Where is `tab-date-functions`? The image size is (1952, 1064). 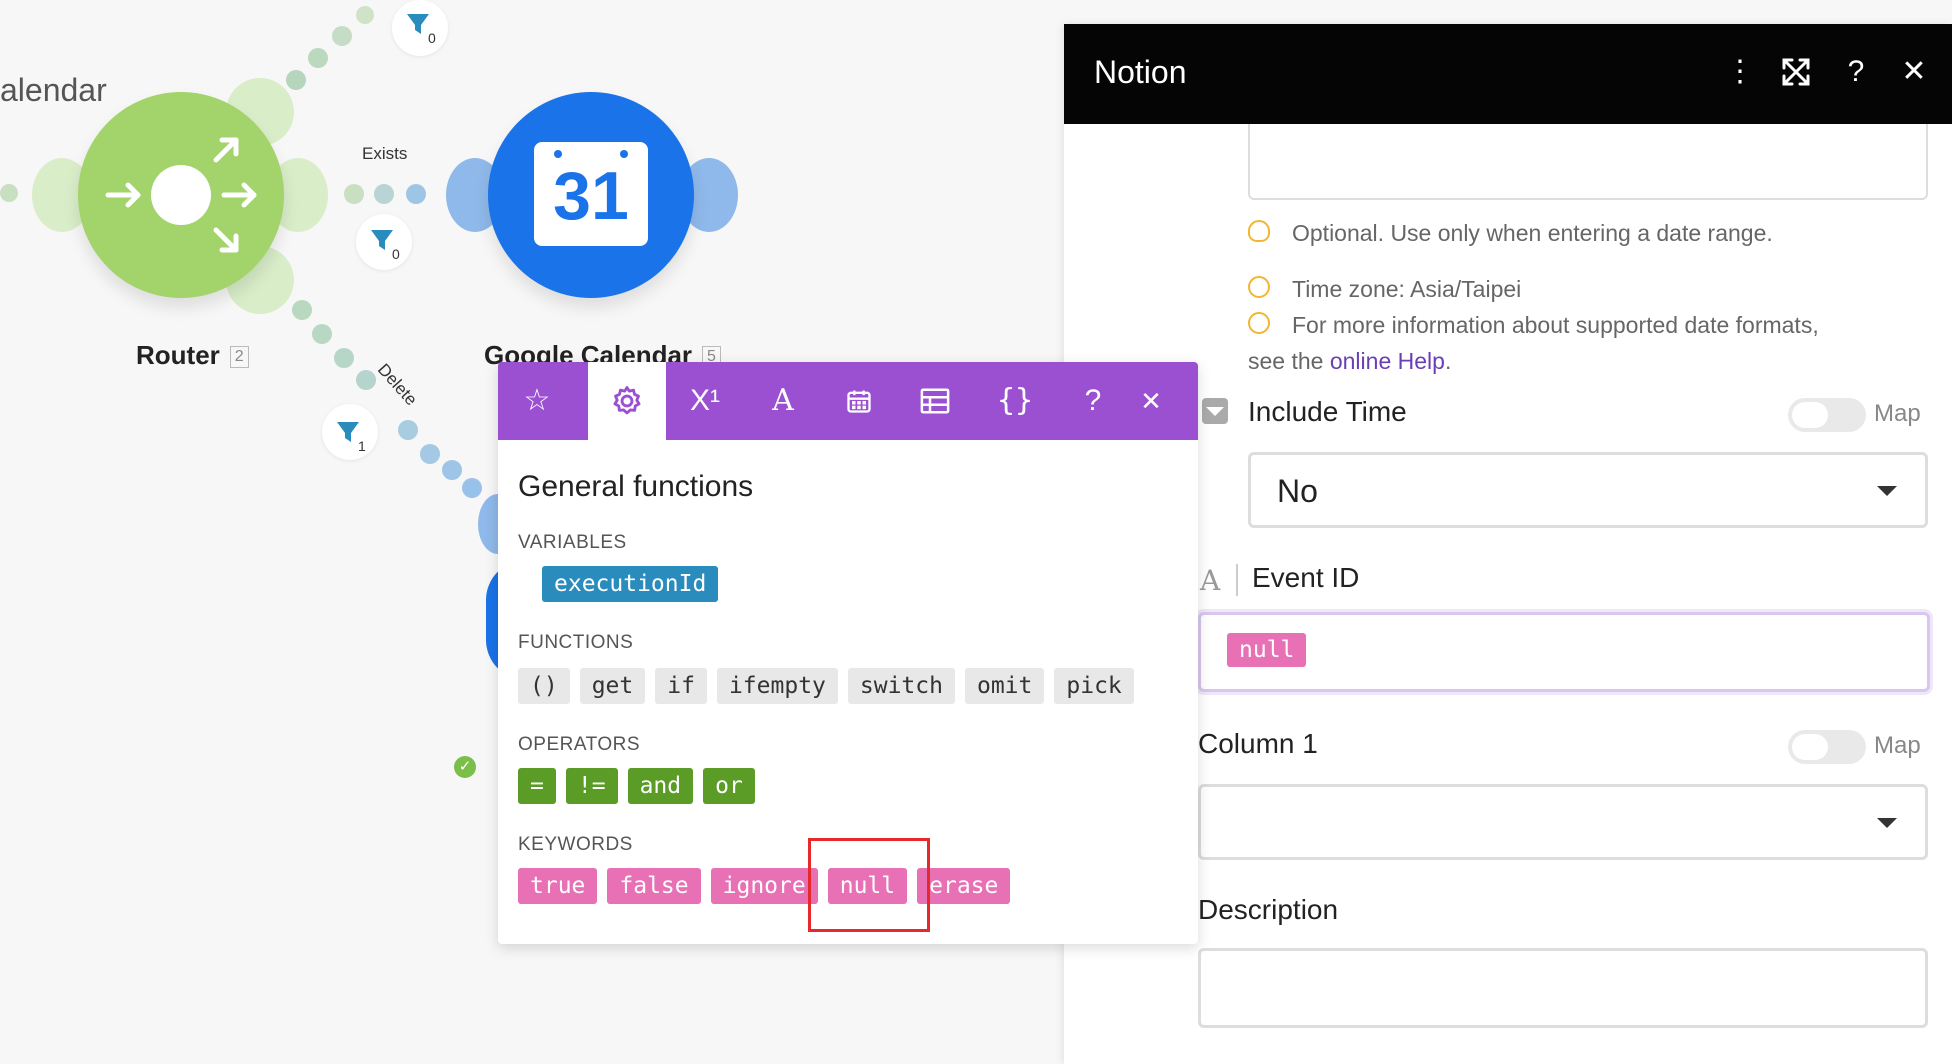 tab-date-functions is located at coordinates (859, 401).